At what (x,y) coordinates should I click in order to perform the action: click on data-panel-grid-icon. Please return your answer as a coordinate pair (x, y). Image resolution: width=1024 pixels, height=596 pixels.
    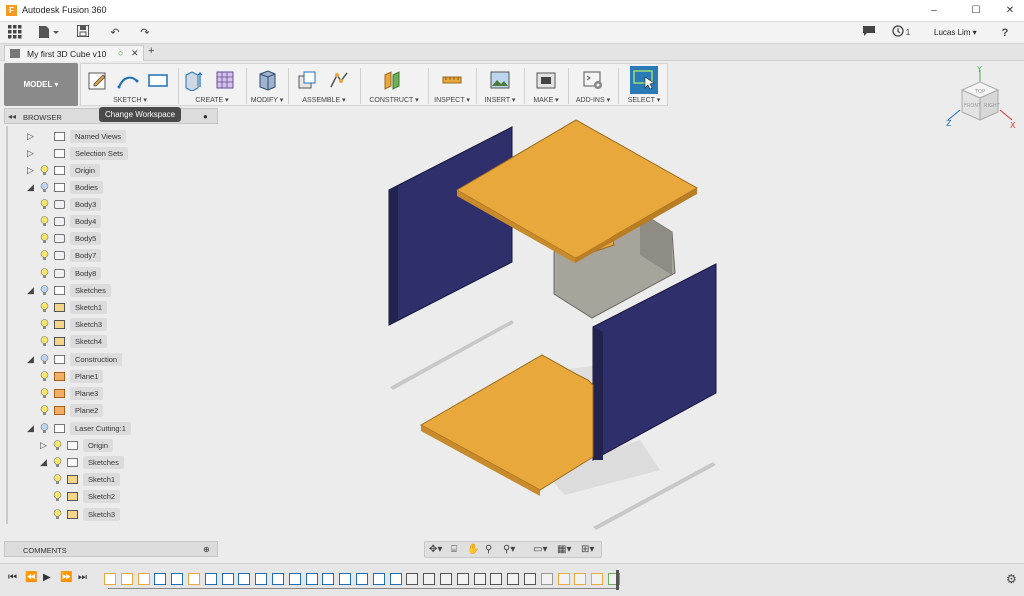
    Looking at the image, I should click on (15, 33).